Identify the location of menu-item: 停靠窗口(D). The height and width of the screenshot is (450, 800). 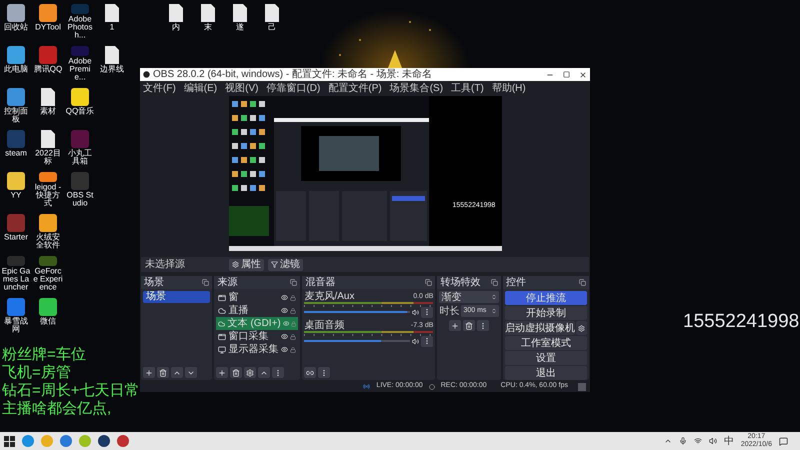
(293, 88).